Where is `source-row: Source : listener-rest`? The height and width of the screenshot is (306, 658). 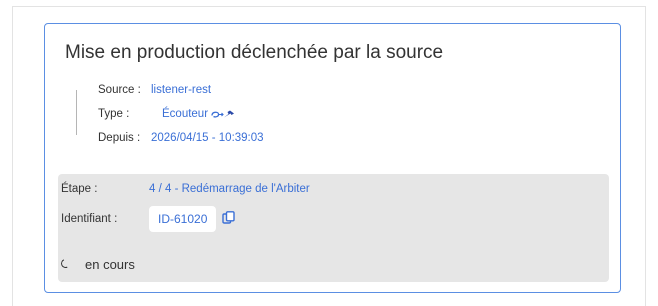
source-row: Source : listener-rest is located at coordinates (181, 96).